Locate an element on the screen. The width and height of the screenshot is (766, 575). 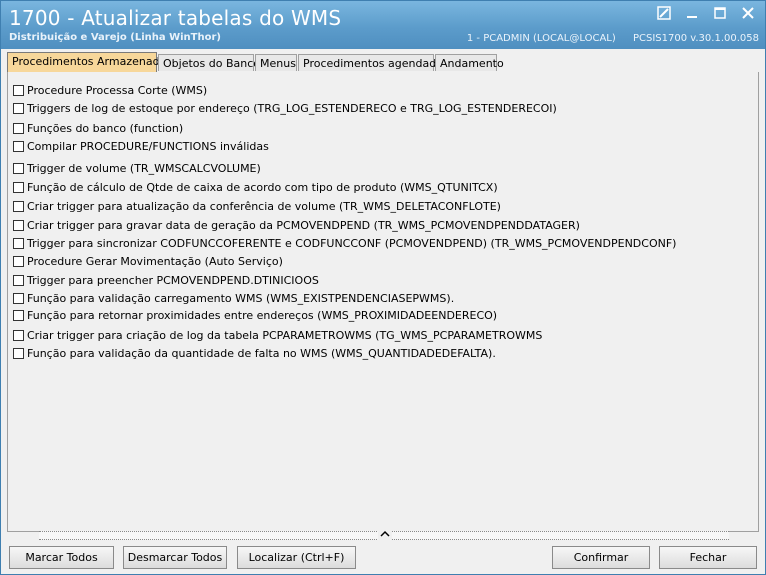
window-title: 1700 - Atualizar tabelas do WMS is located at coordinates (175, 18).